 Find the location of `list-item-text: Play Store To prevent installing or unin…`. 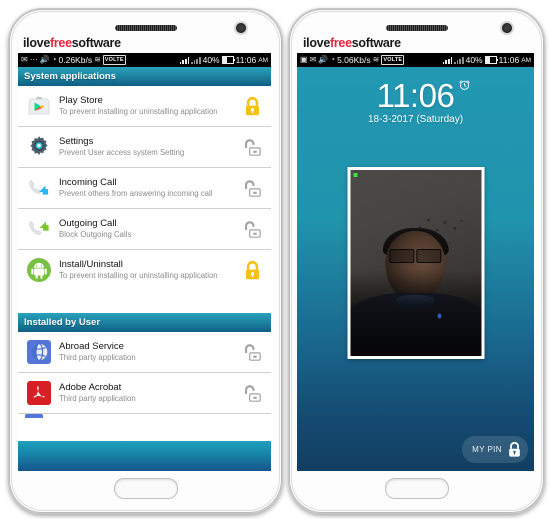

list-item-text: Play Store To prevent installing or unin… is located at coordinates (146, 106).